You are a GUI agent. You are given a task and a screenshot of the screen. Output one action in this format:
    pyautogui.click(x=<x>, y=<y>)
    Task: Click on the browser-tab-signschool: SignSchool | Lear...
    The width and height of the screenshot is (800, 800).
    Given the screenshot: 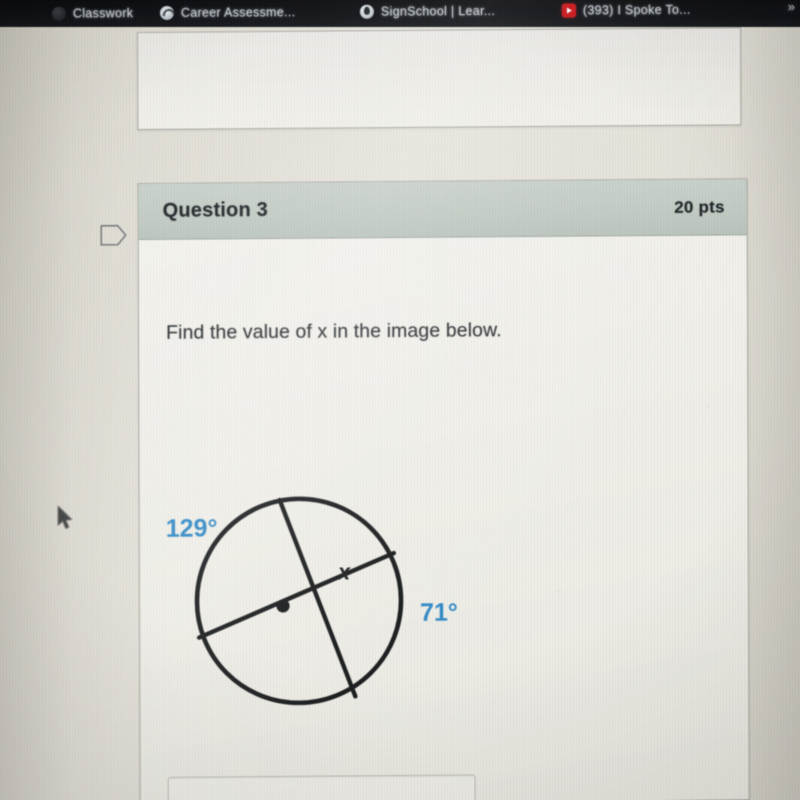 What is the action you would take?
    pyautogui.click(x=427, y=11)
    